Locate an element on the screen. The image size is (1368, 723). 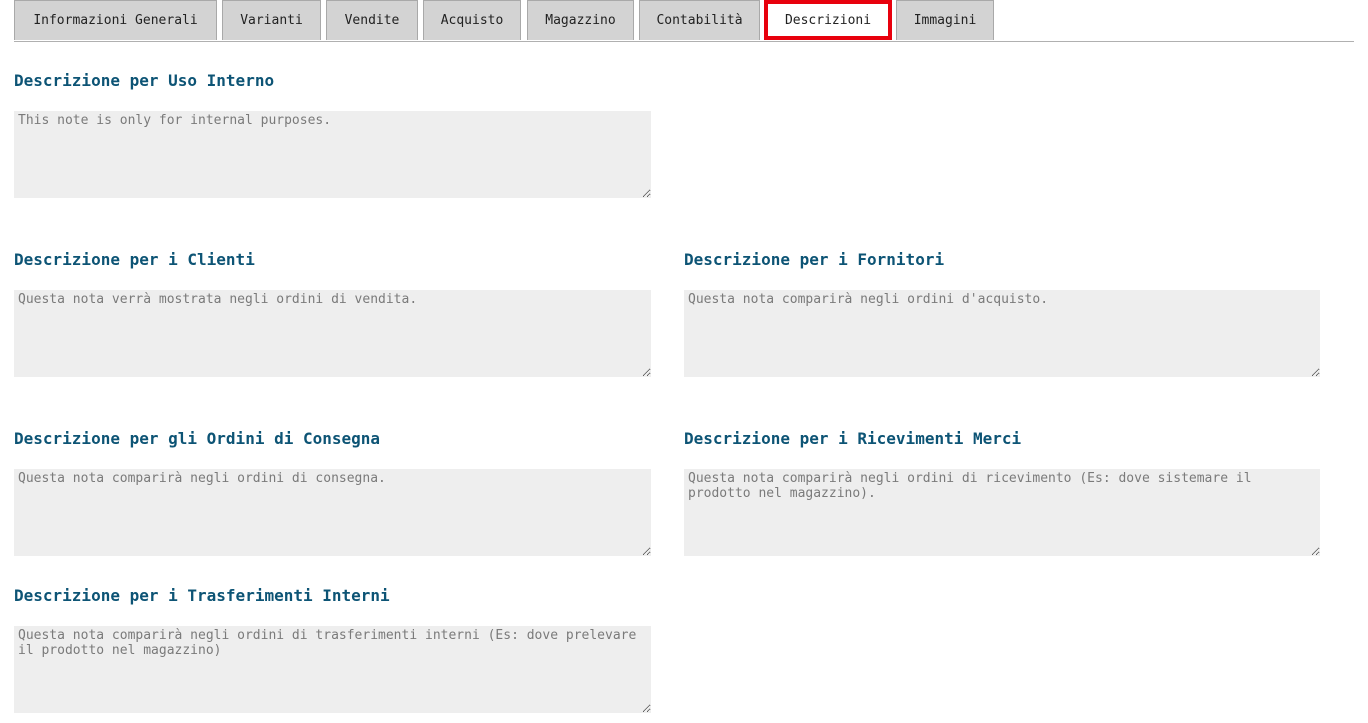
tab-magazzino: Magazzino is located at coordinates (580, 20).